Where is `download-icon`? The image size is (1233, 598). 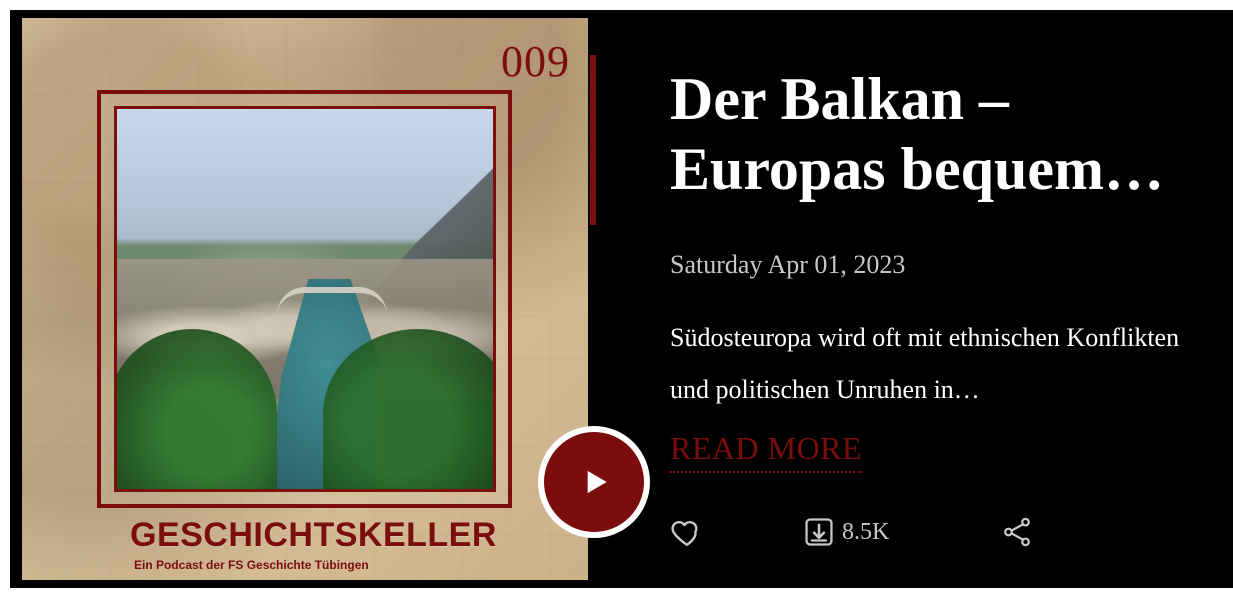 download-icon is located at coordinates (819, 532).